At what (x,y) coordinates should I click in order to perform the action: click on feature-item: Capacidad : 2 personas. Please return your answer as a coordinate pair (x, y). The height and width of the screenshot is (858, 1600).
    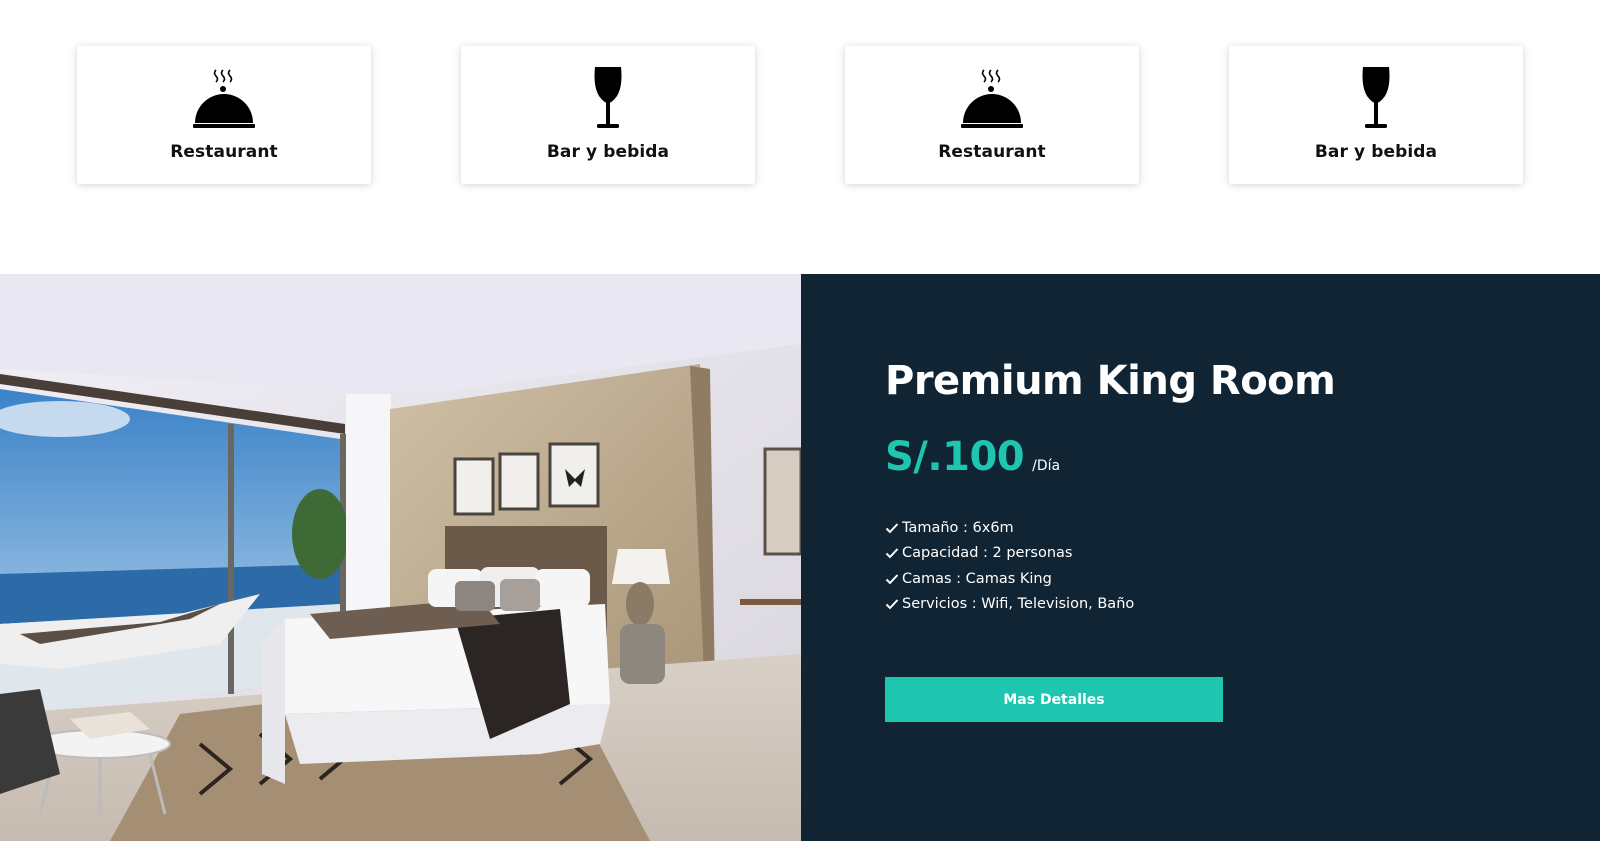
    Looking at the image, I should click on (1009, 554).